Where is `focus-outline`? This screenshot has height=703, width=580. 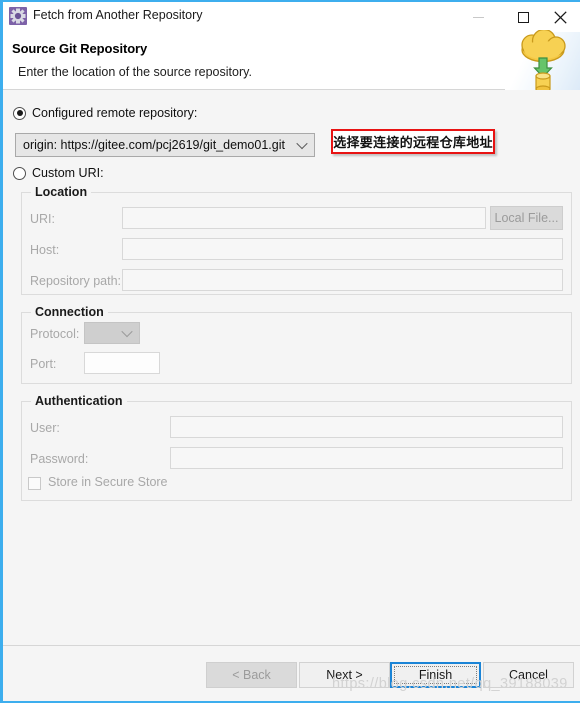
focus-outline is located at coordinates (435, 675).